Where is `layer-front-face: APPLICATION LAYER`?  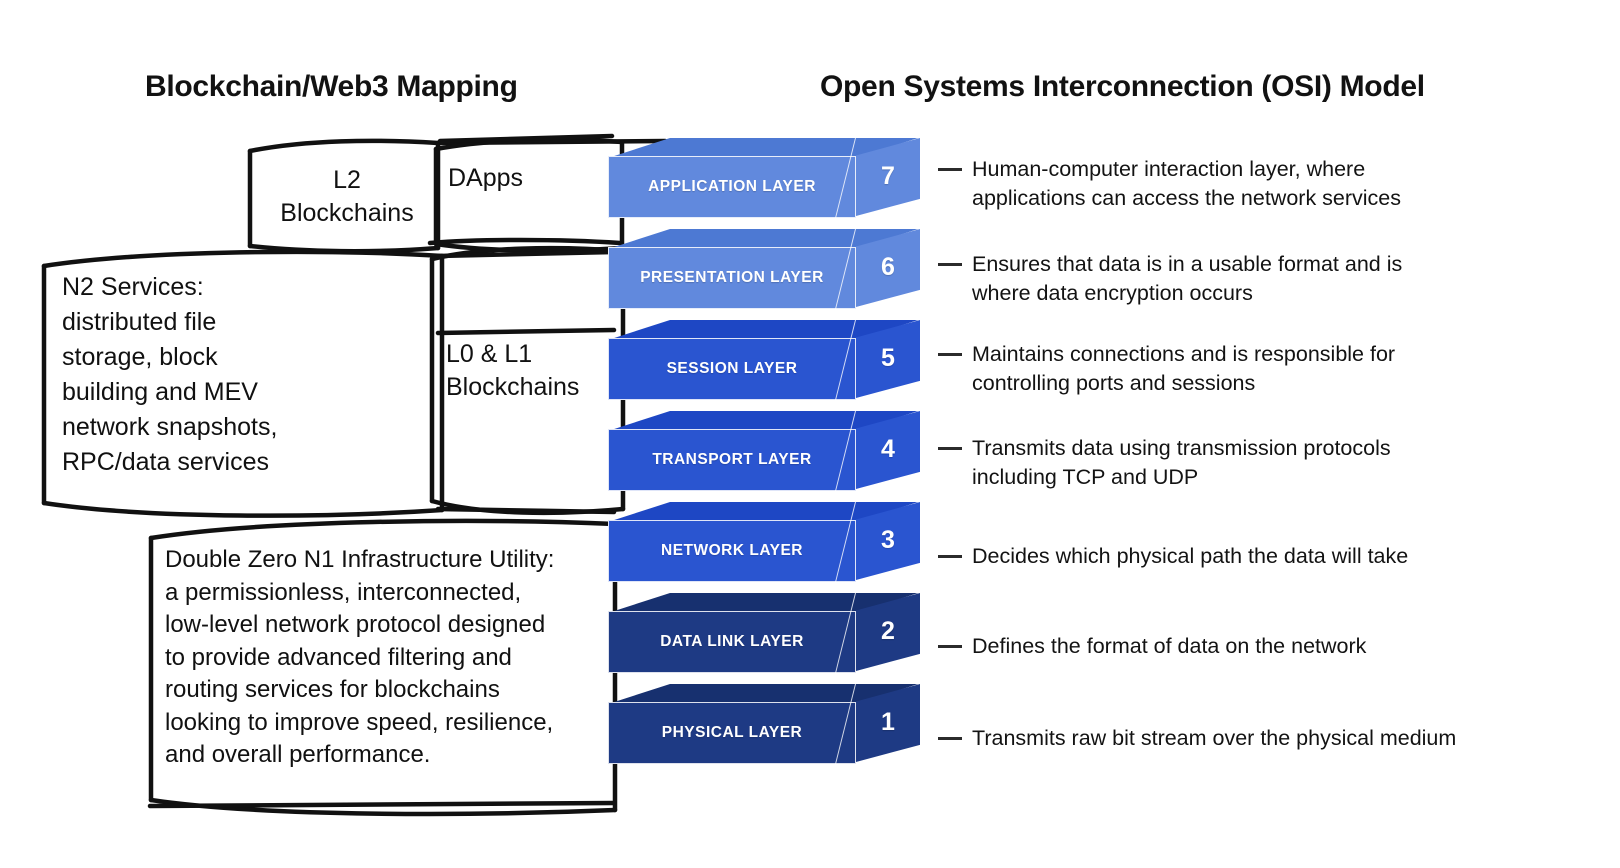 layer-front-face: APPLICATION LAYER is located at coordinates (732, 187).